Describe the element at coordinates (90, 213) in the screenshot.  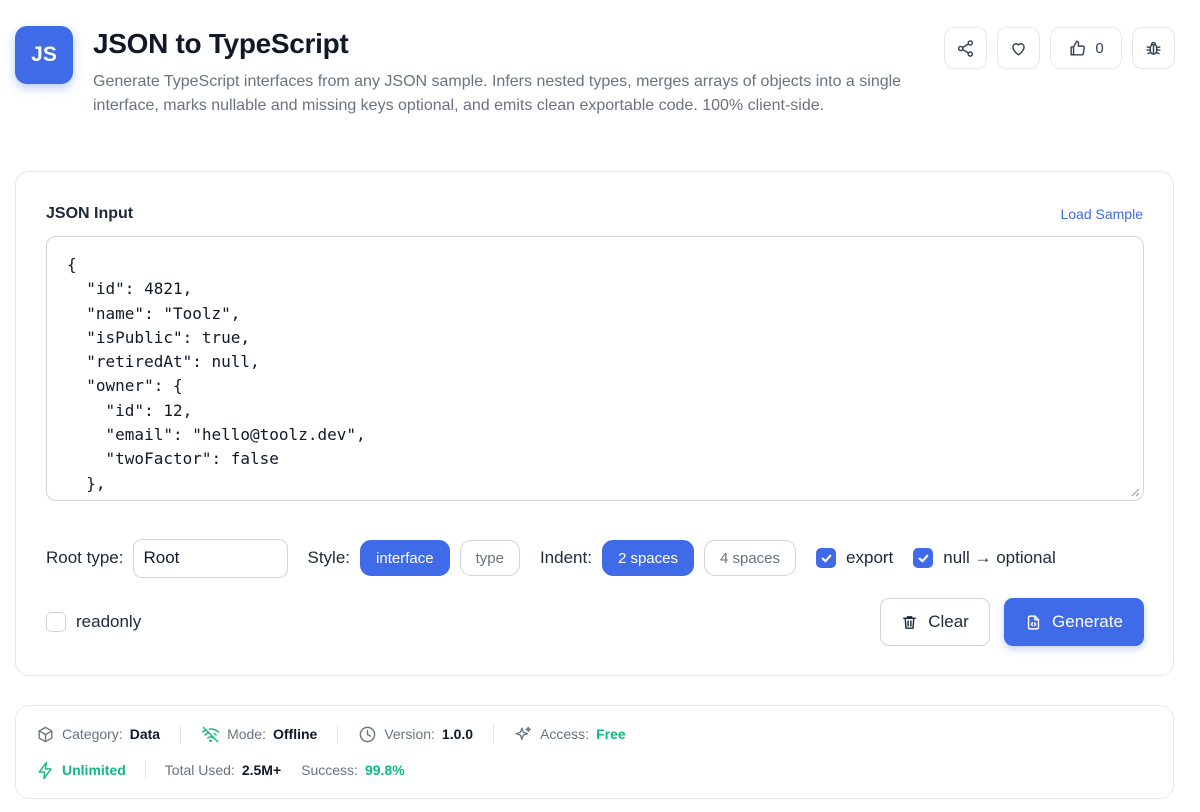
I see `json-input-label: JSON Input` at that location.